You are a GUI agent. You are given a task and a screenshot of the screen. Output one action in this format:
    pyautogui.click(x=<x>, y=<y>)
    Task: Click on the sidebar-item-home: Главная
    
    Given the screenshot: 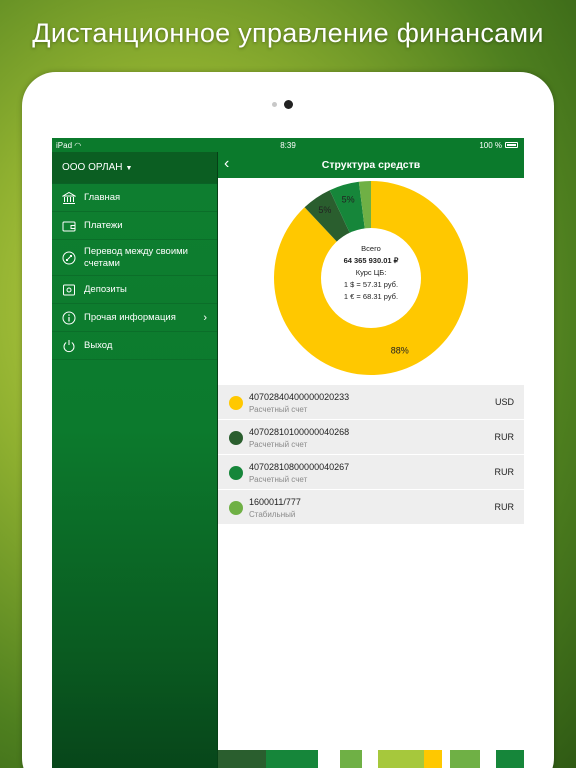 What is the action you would take?
    pyautogui.click(x=134, y=198)
    